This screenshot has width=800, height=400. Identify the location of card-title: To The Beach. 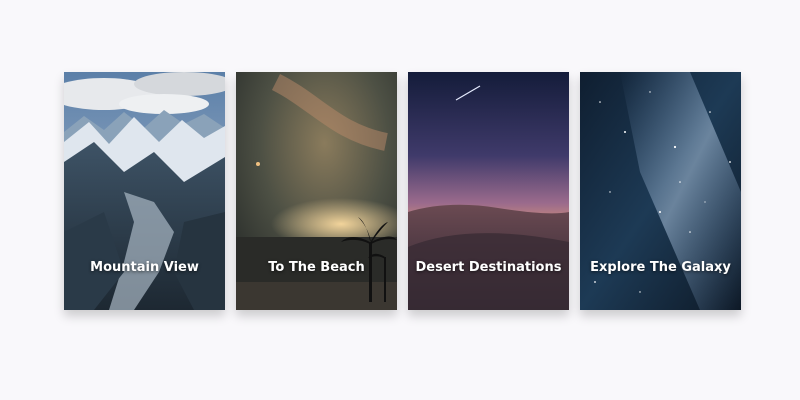
(316, 267).